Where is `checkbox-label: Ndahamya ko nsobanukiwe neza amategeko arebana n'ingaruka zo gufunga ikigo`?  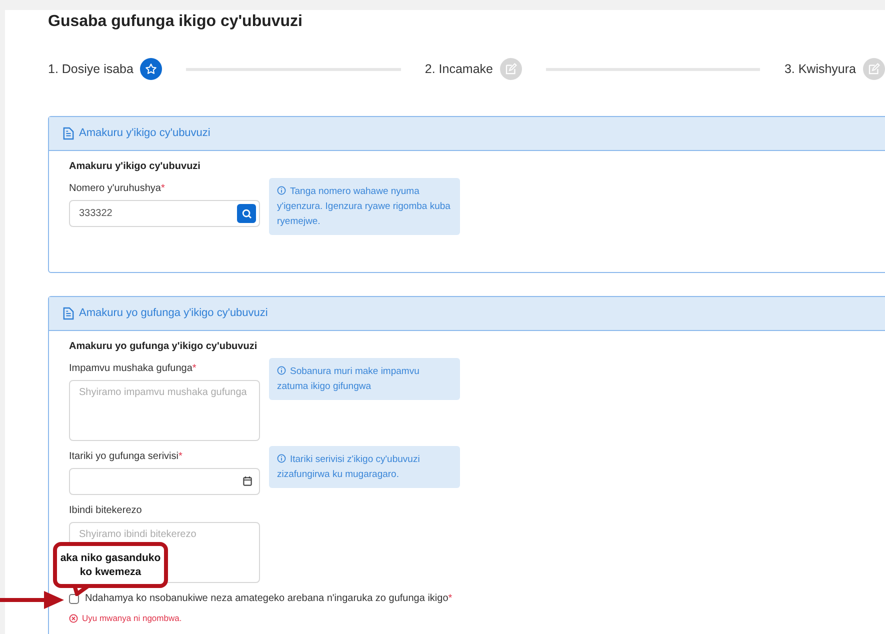
checkbox-label: Ndahamya ko nsobanukiwe neza amategeko arebana n'ingaruka zo gufunga ikigo is located at coordinates (266, 598).